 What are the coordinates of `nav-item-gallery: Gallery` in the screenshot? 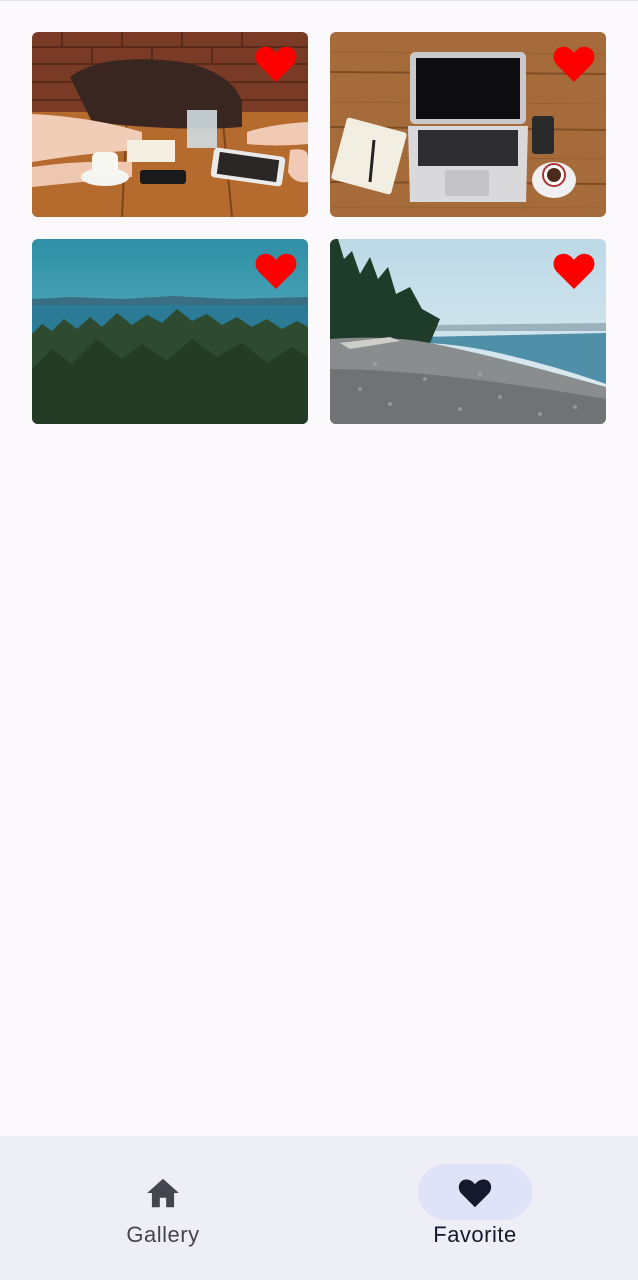 It's located at (163, 1210).